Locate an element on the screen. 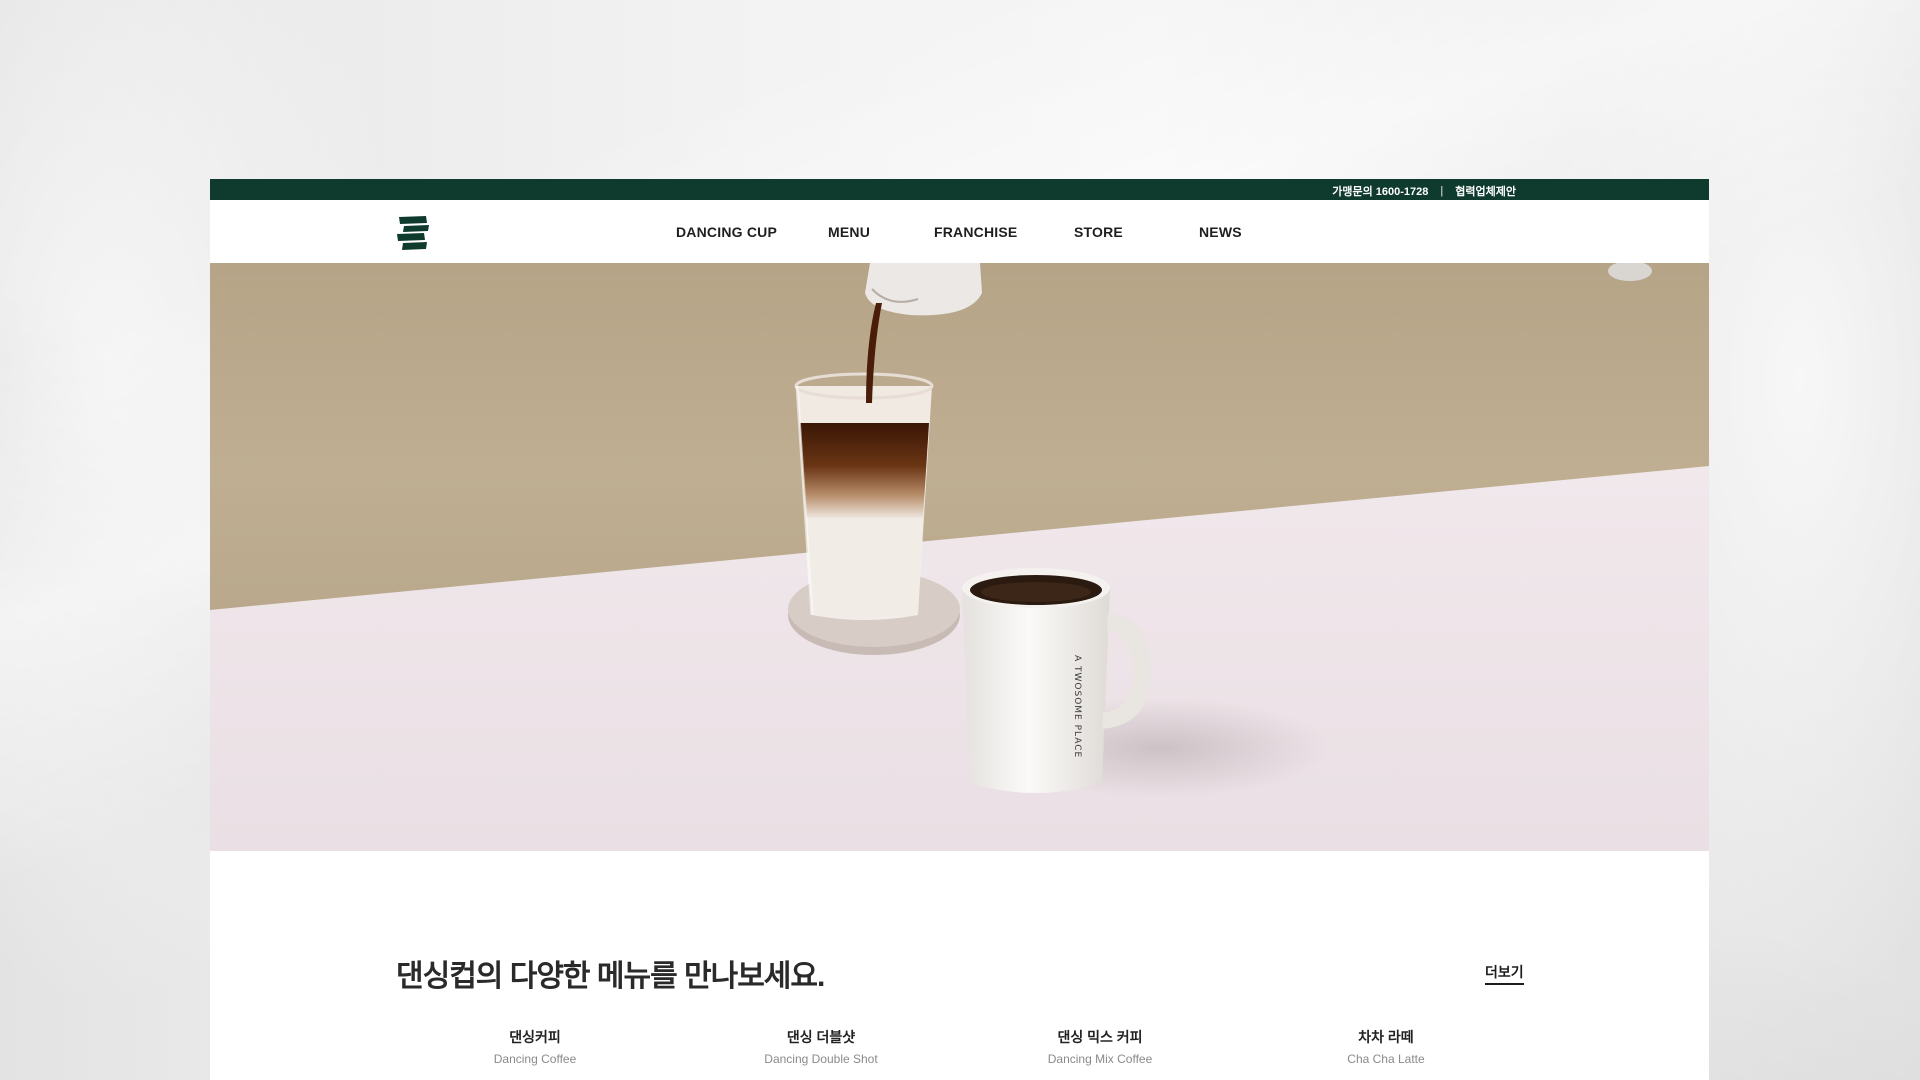  menu-section-title: 댄싱컵의 다양한 메뉴를 만나보세요. is located at coordinates (610, 976).